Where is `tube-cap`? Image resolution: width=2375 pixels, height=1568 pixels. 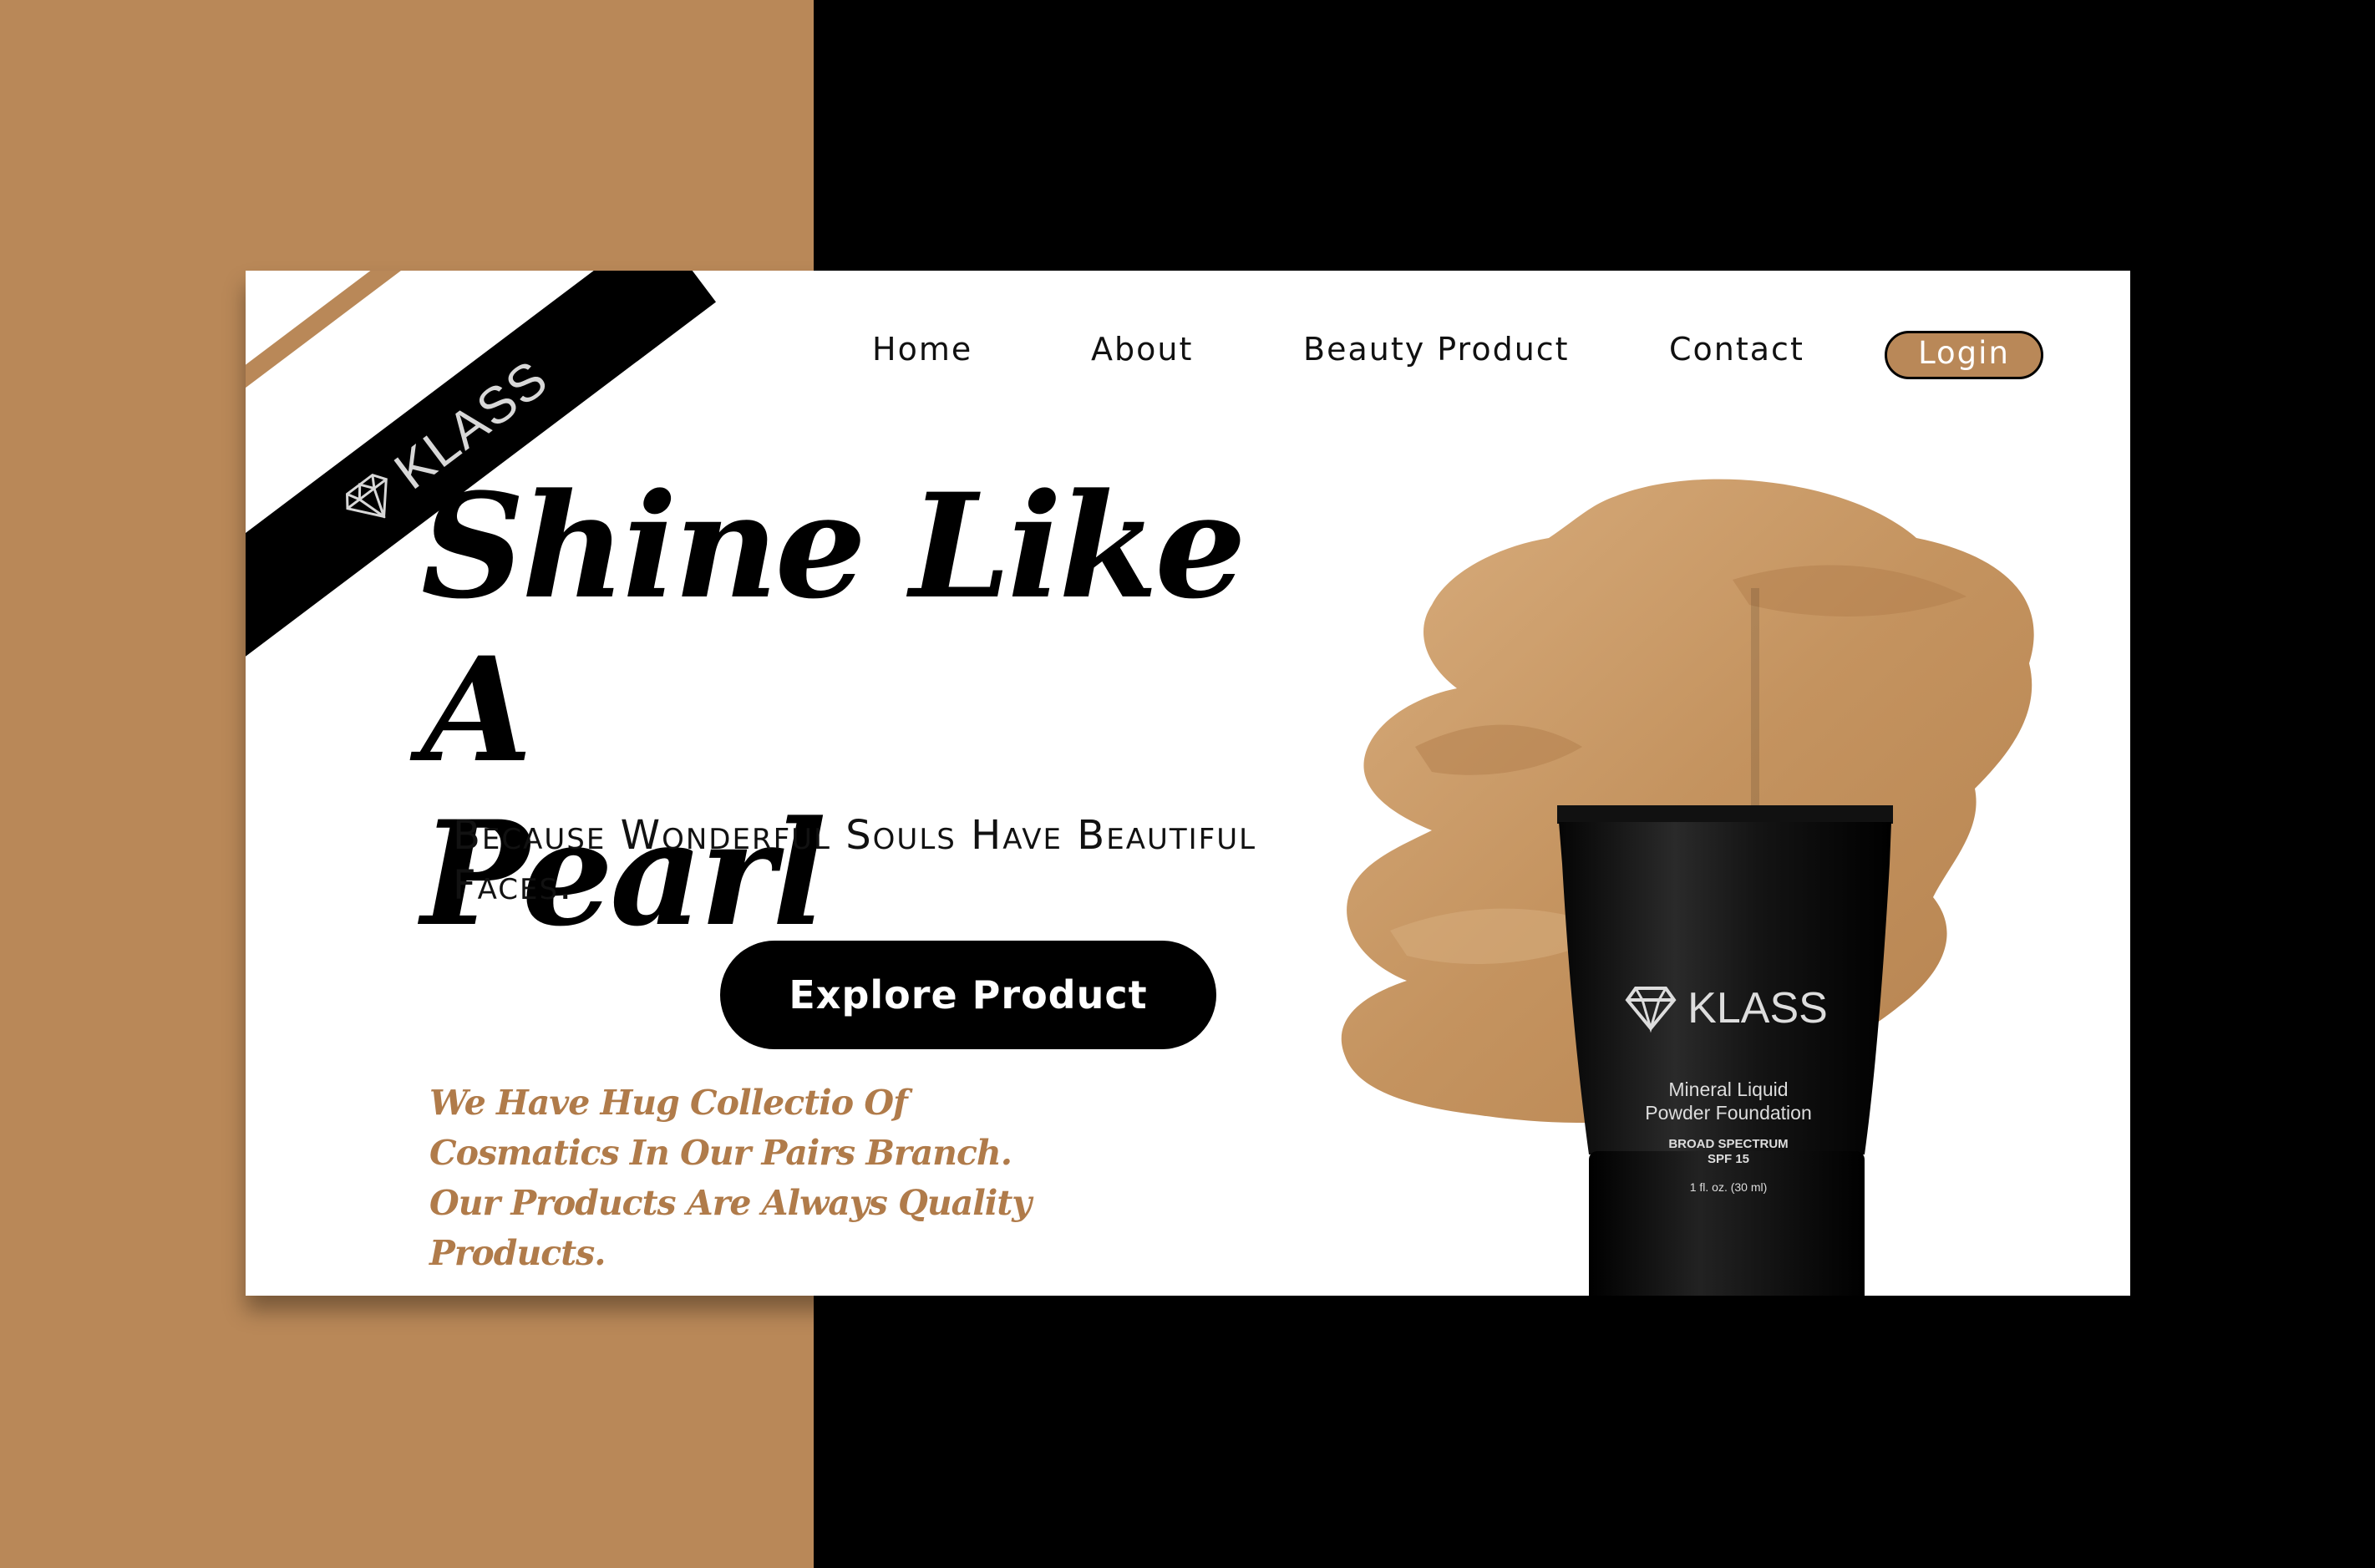
tube-cap is located at coordinates (1727, 1223).